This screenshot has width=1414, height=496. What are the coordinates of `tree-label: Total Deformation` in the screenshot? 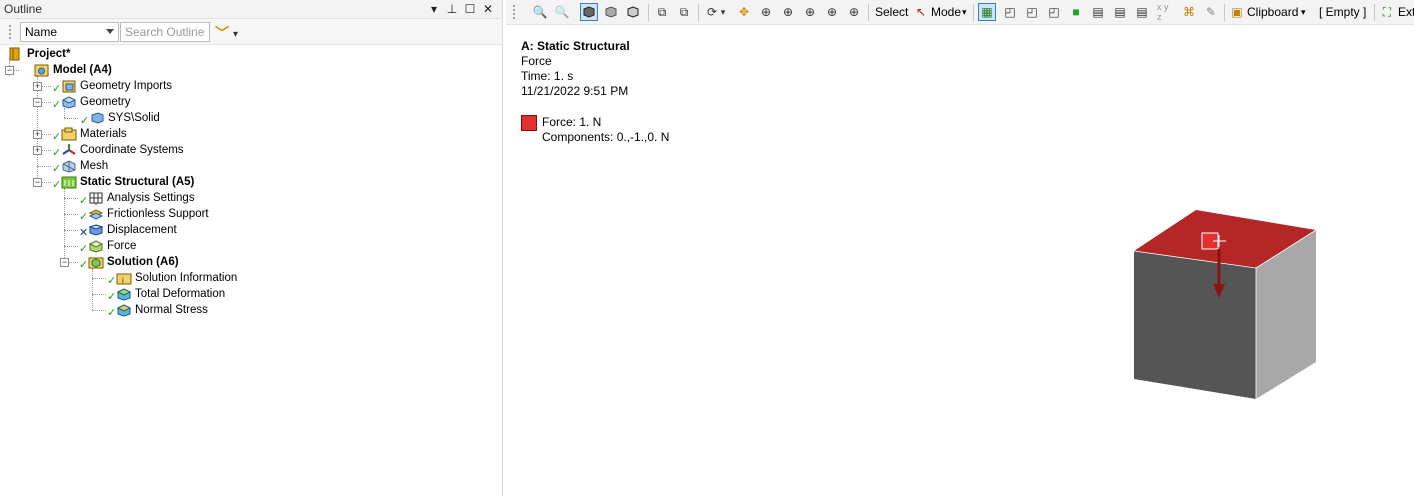 It's located at (180, 294).